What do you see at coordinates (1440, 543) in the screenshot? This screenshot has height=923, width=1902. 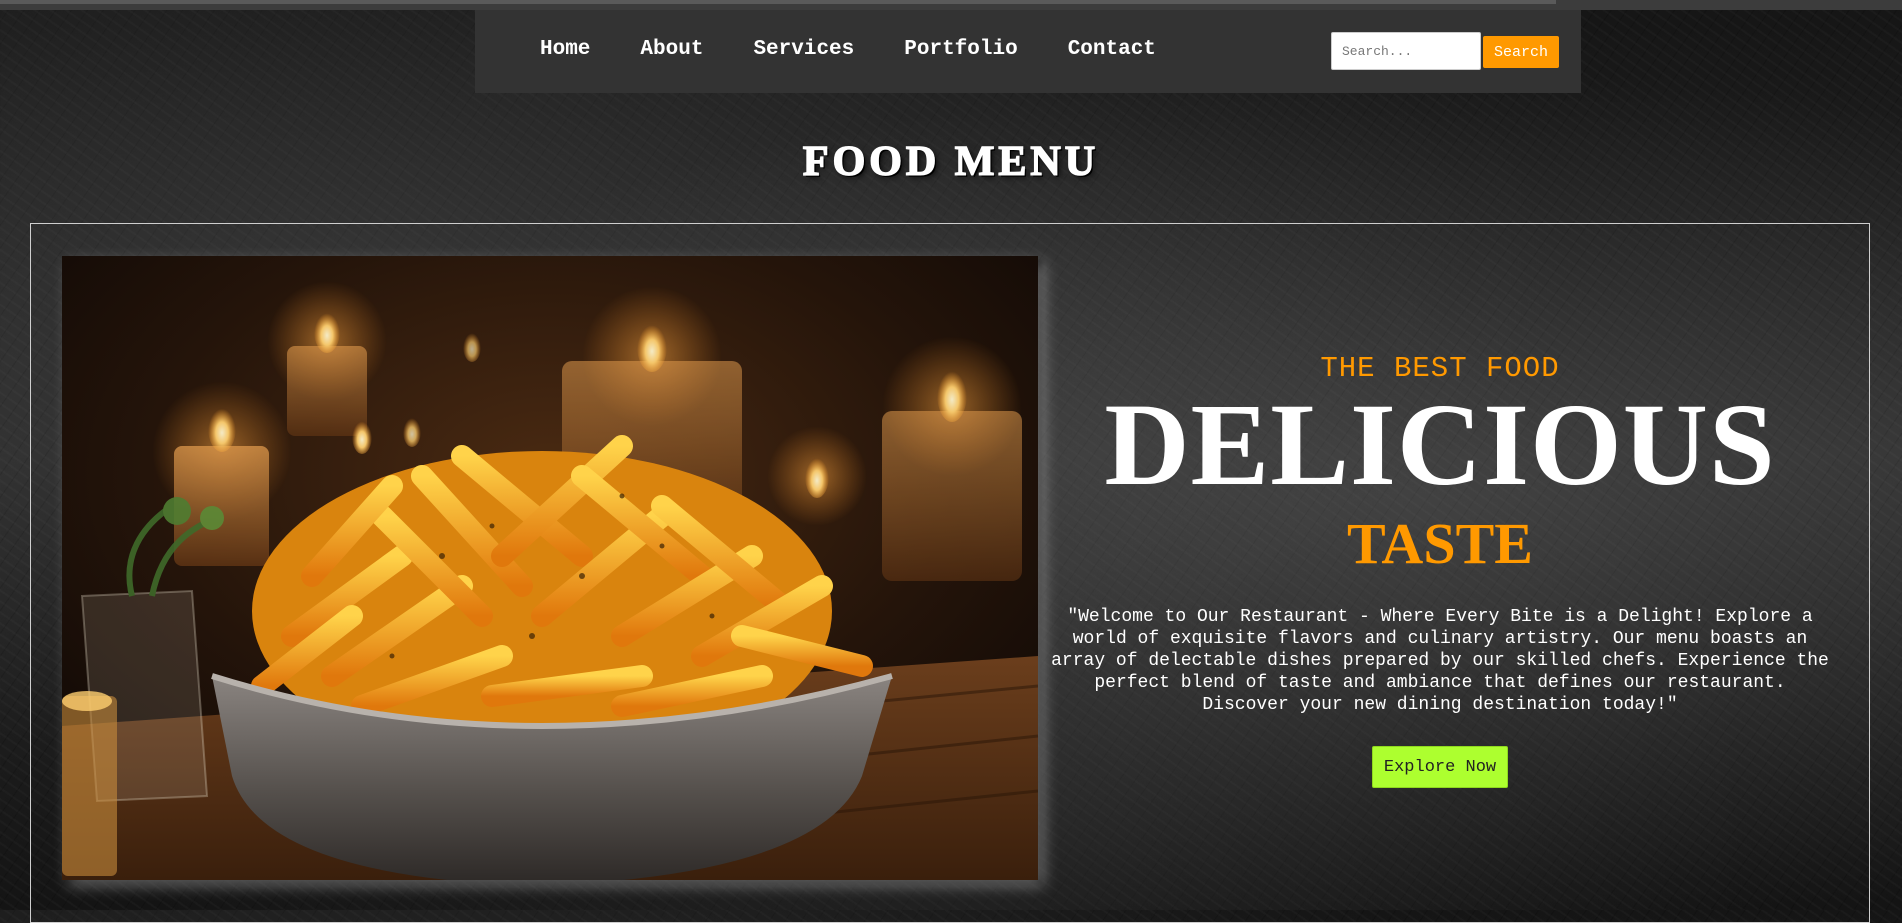 I see `hero-subhead: TASTE` at bounding box center [1440, 543].